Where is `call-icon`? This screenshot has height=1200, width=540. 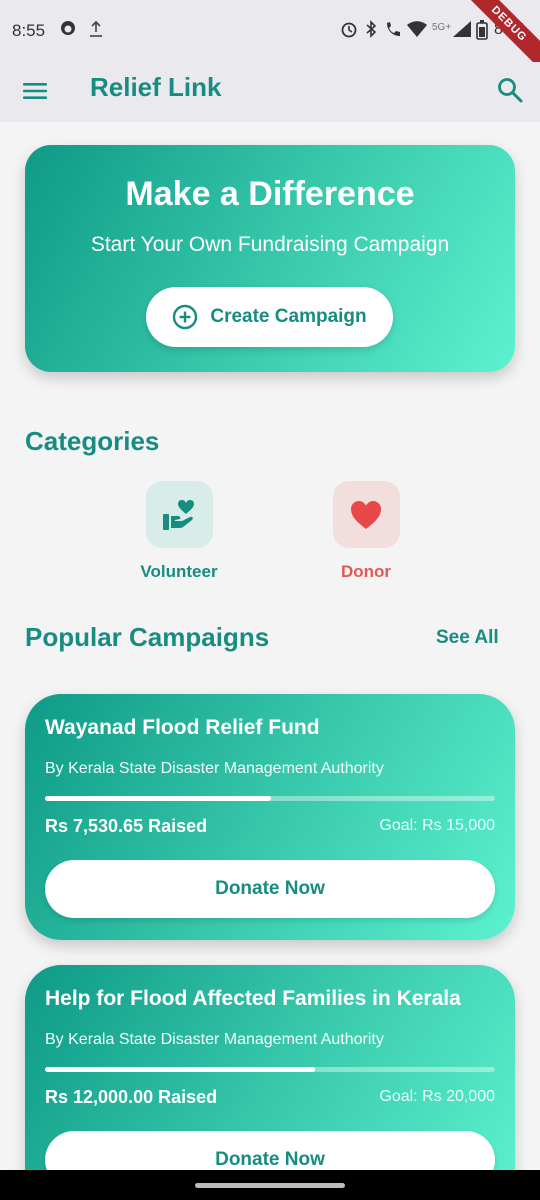
call-icon is located at coordinates (394, 31).